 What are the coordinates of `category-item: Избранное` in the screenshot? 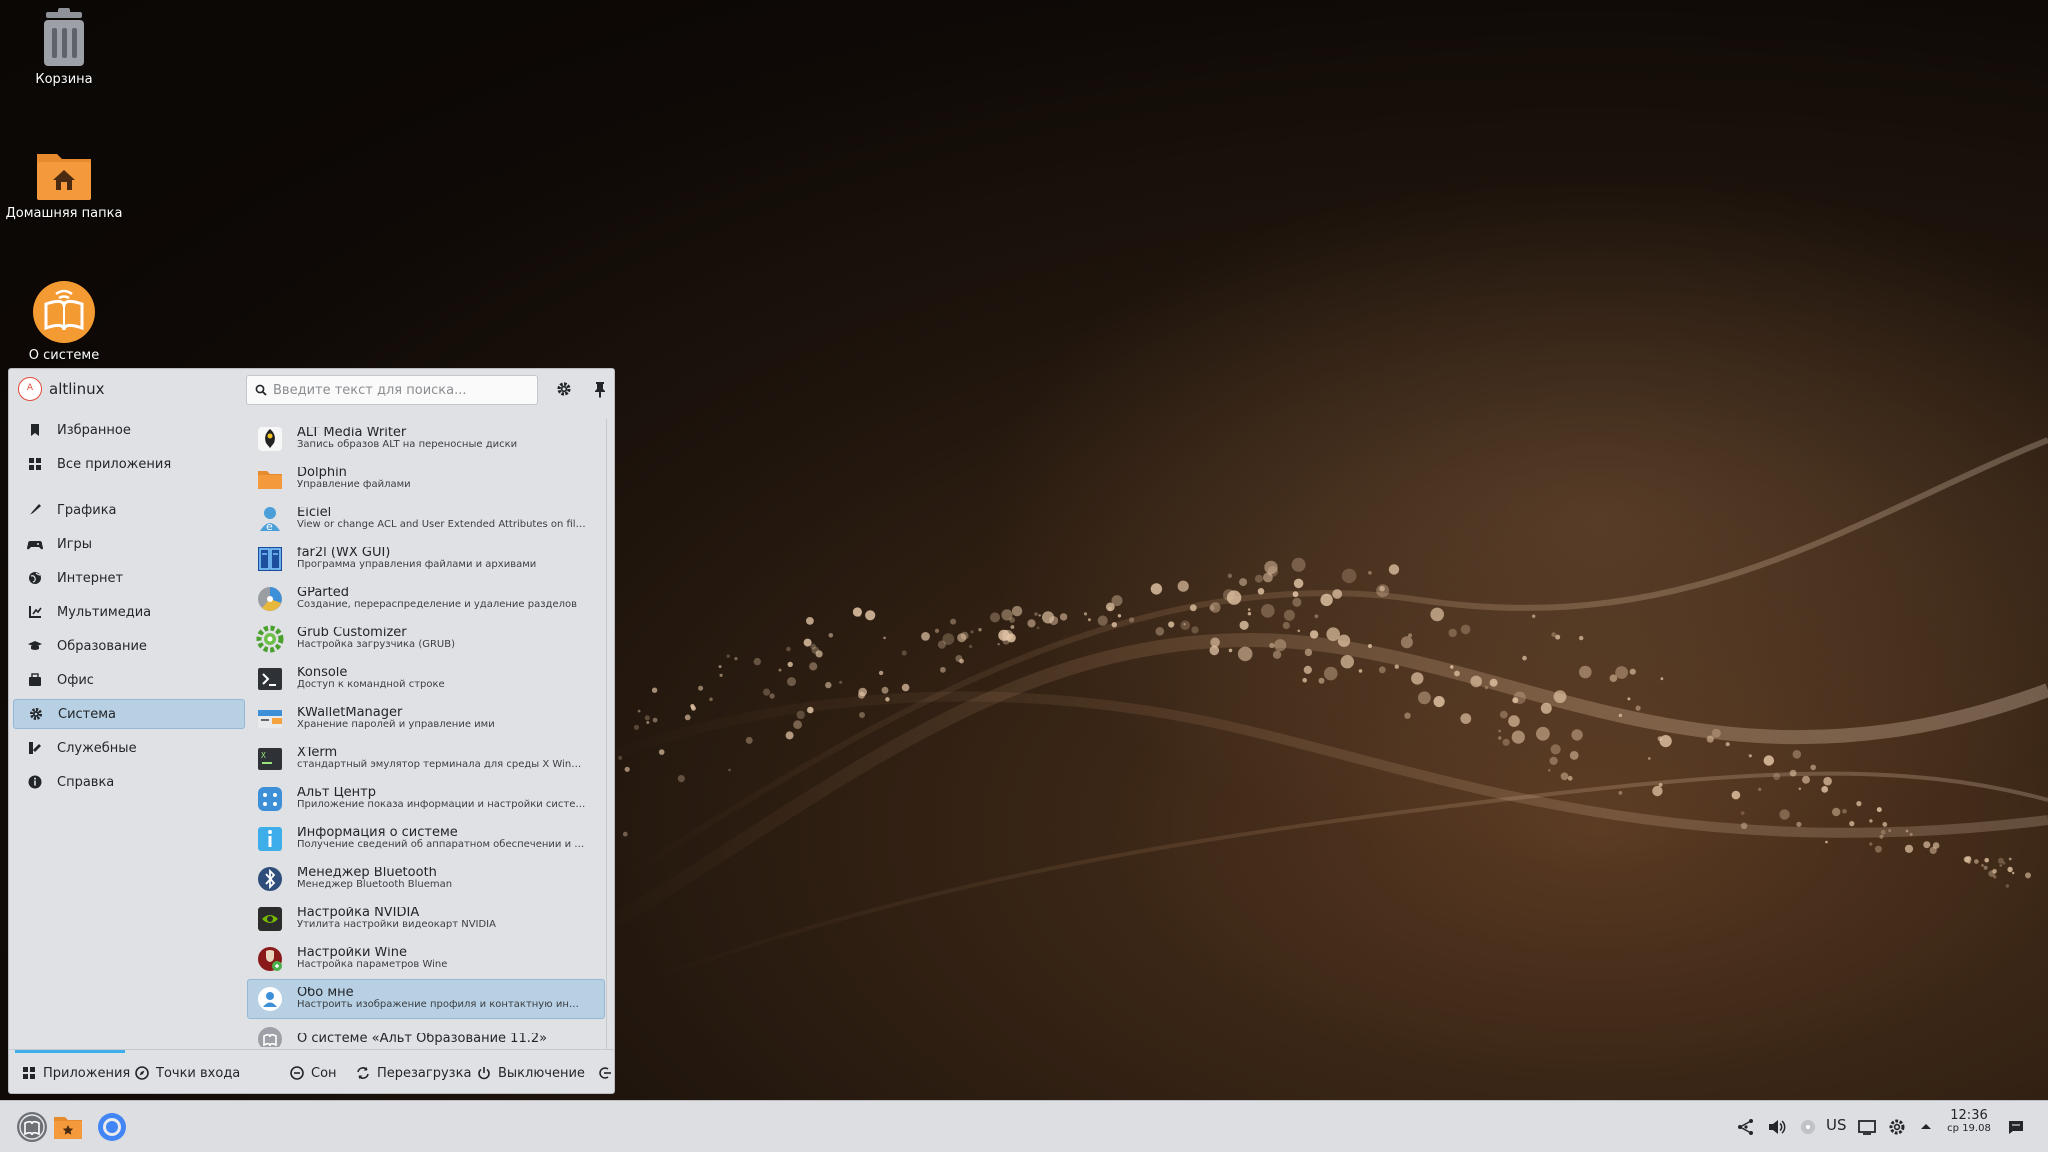 It's located at (129, 430).